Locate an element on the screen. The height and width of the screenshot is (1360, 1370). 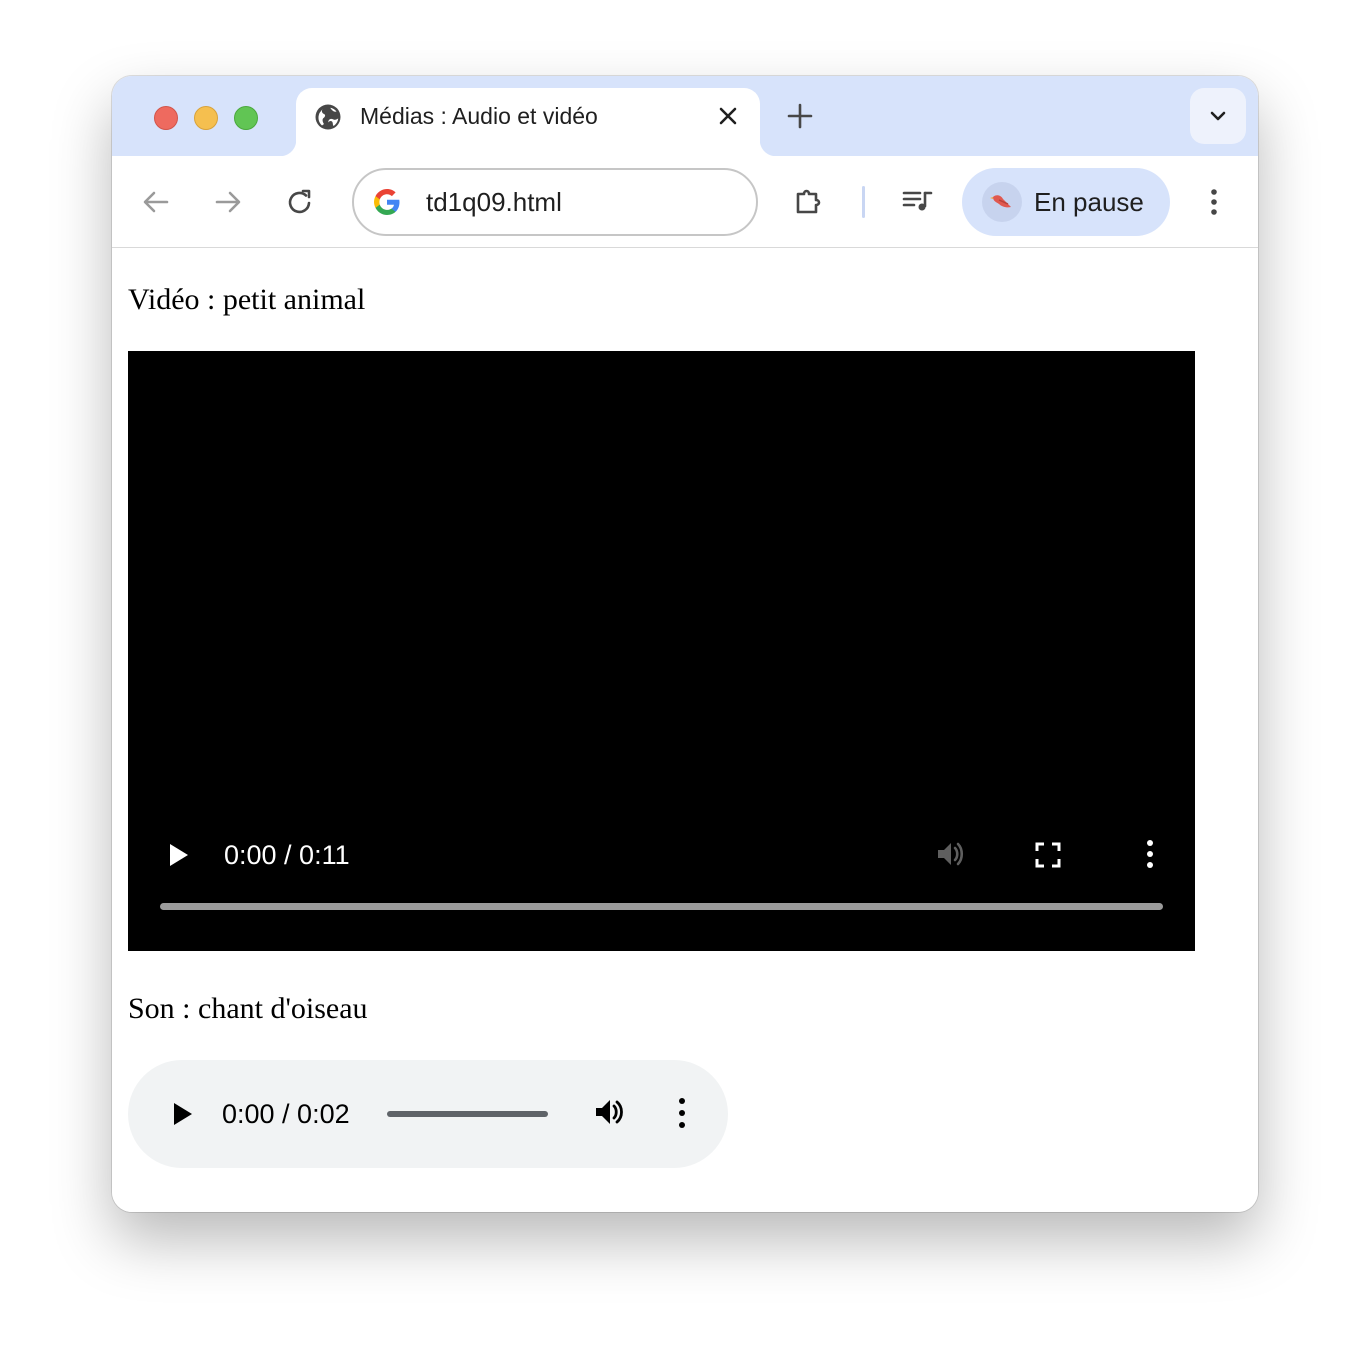
browser-menu-button is located at coordinates (1214, 202).